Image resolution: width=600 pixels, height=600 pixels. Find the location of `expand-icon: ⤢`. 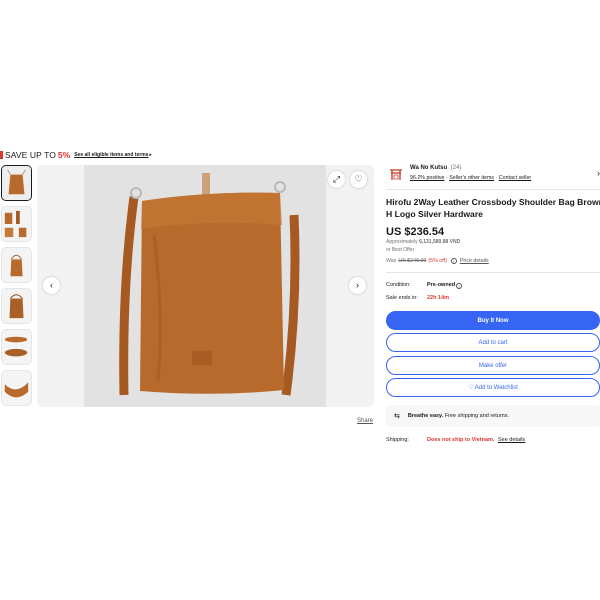

expand-icon: ⤢ is located at coordinates (336, 179).